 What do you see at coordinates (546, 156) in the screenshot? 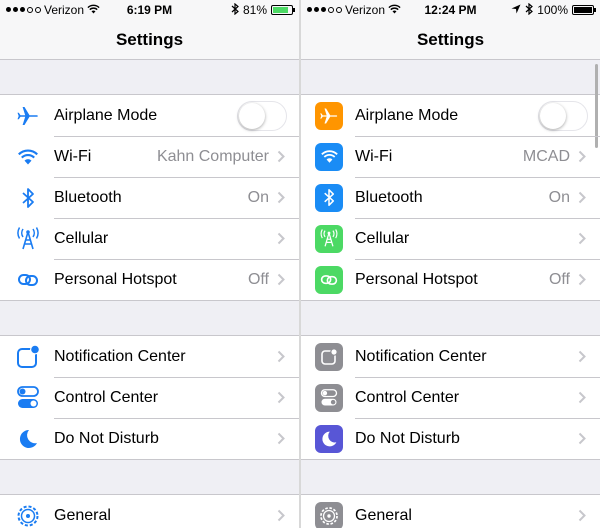
I see `wifi-value: MCAD` at bounding box center [546, 156].